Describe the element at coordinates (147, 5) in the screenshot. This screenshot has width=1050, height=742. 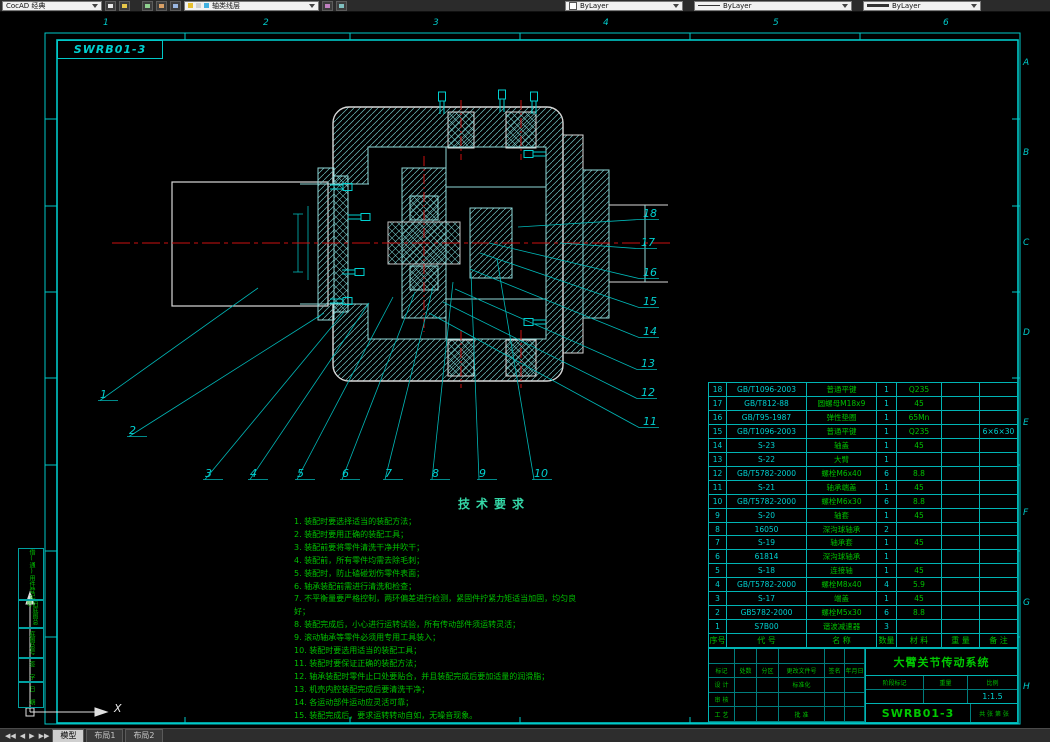
I see `save-file-icon` at that location.